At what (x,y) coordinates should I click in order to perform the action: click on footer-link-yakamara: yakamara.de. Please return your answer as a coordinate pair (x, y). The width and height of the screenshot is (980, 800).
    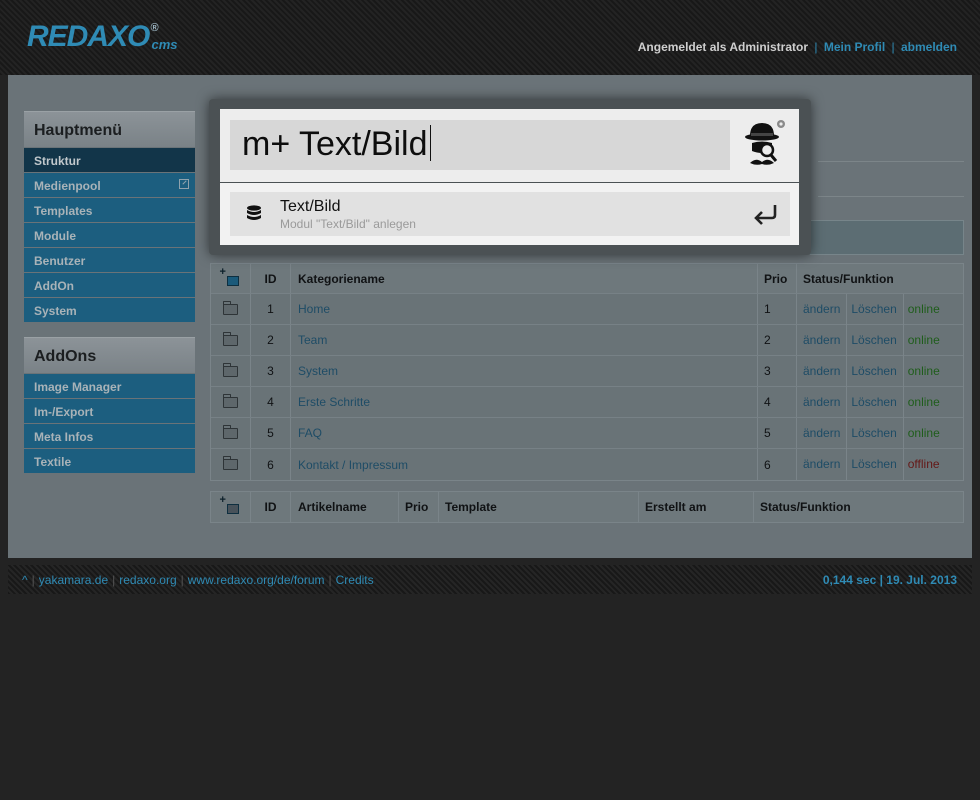
    Looking at the image, I should click on (73, 580).